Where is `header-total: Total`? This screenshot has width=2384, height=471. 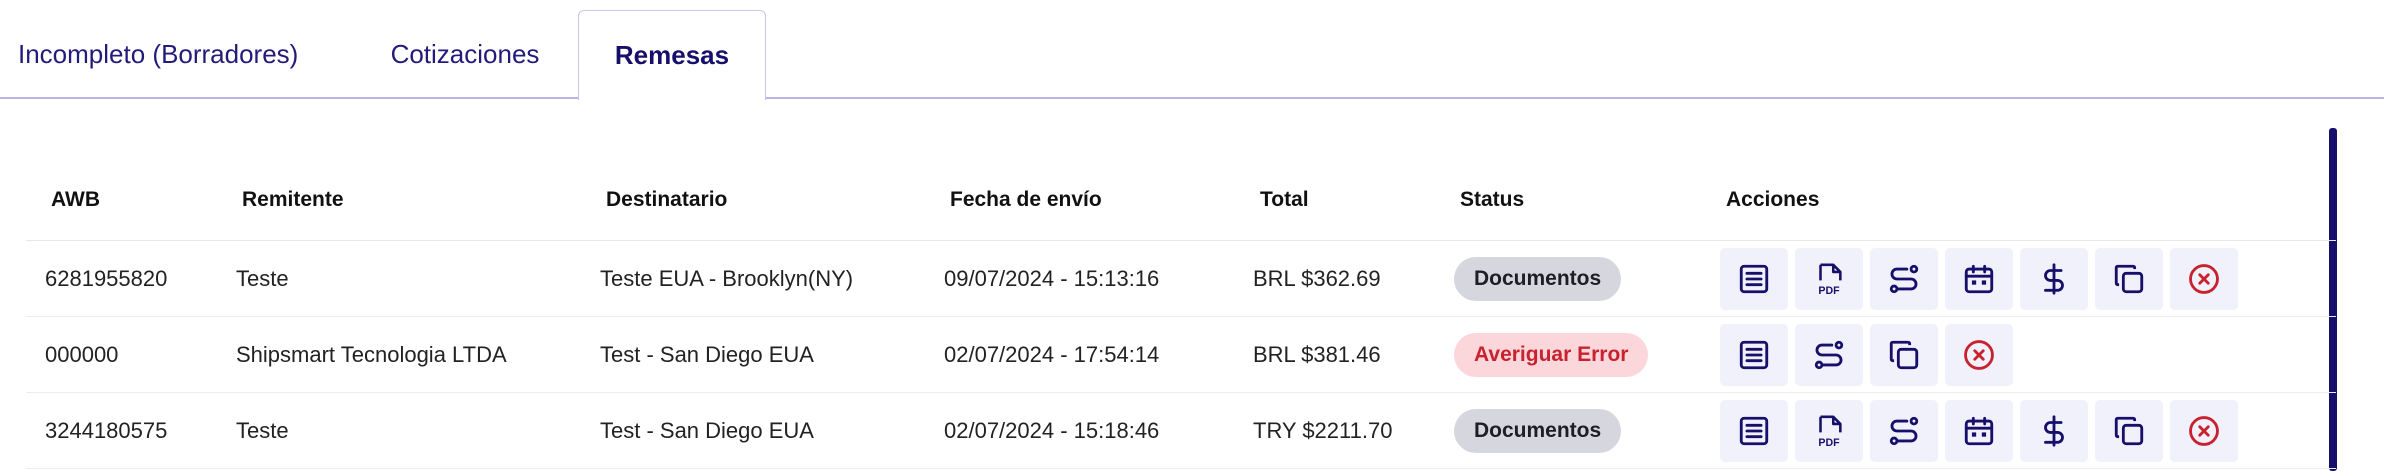
header-total: Total is located at coordinates (1284, 199).